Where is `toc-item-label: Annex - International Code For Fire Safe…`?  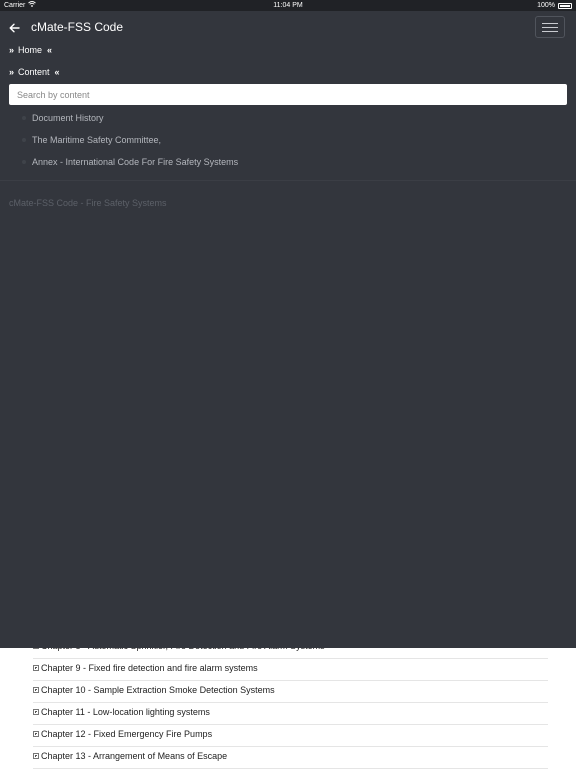 toc-item-label: Annex - International Code For Fire Safe… is located at coordinates (135, 162).